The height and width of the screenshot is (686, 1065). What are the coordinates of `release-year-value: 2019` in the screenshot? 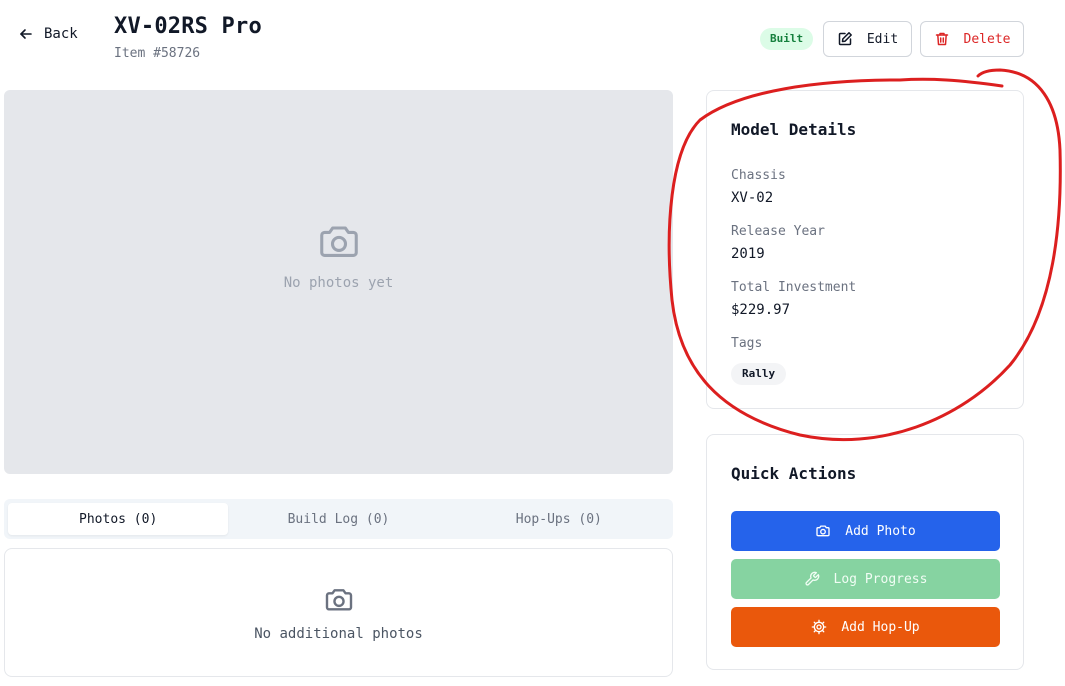 It's located at (748, 254).